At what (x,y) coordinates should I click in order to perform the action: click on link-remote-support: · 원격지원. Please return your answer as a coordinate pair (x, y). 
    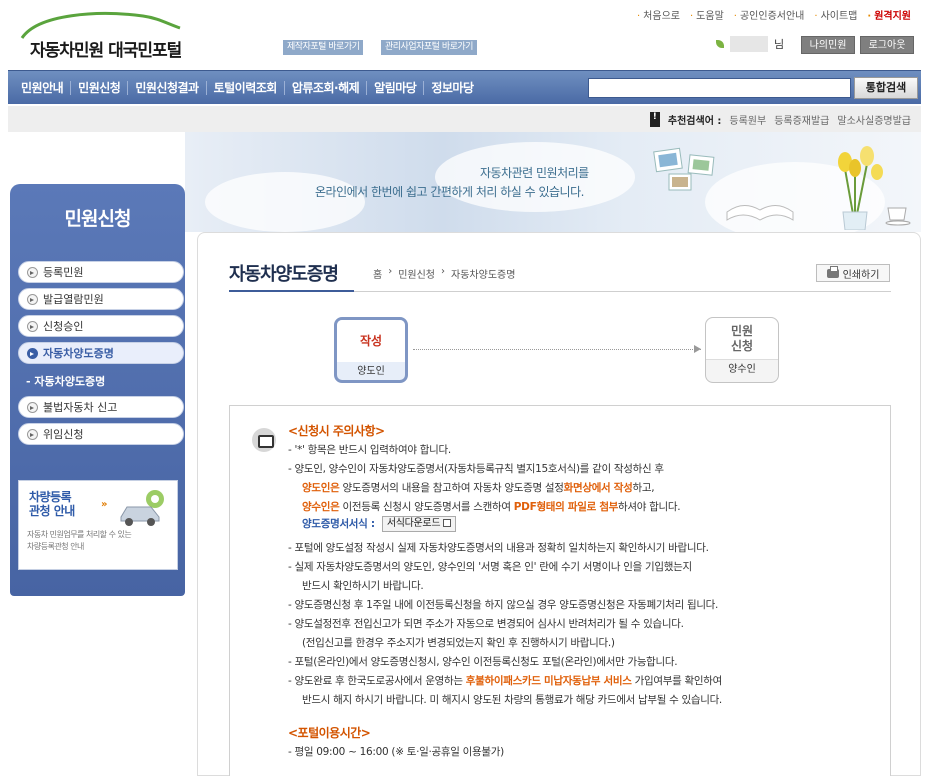
    Looking at the image, I should click on (889, 14).